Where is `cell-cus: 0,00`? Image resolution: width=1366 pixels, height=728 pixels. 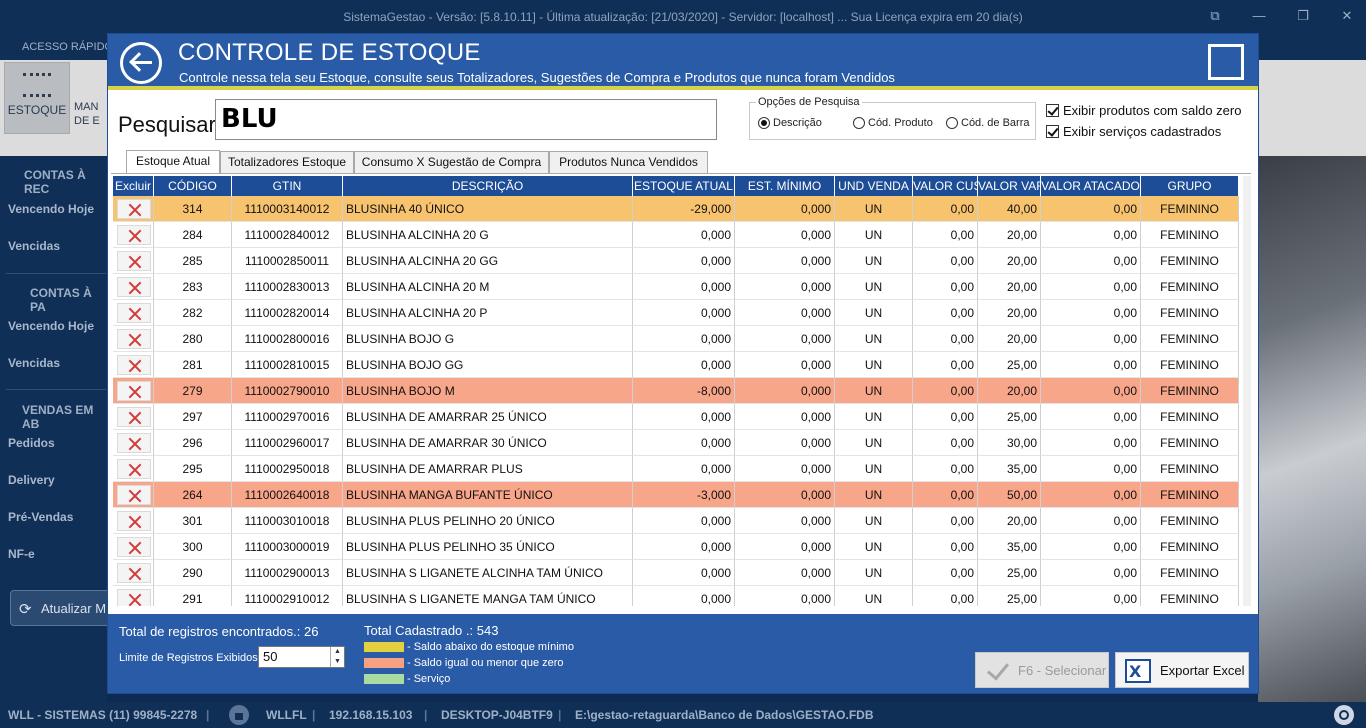 cell-cus: 0,00 is located at coordinates (945, 365).